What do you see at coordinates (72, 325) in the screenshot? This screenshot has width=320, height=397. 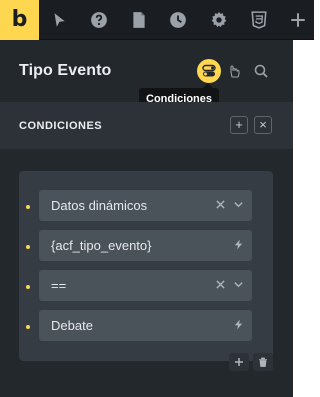 I see `condition-value-value: Debate` at bounding box center [72, 325].